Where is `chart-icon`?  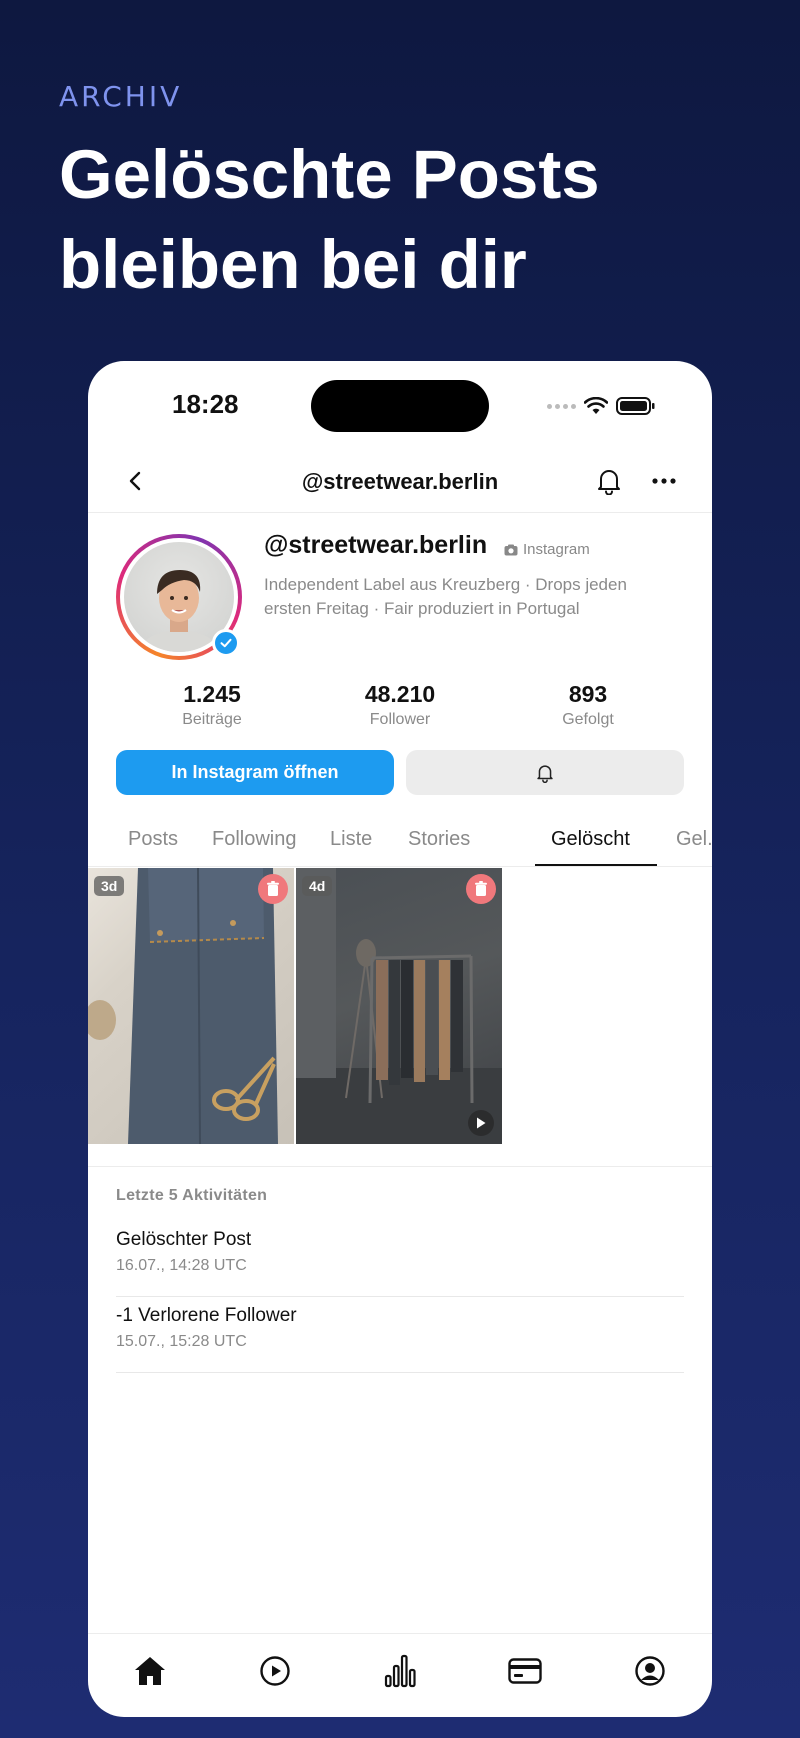 chart-icon is located at coordinates (400, 1675).